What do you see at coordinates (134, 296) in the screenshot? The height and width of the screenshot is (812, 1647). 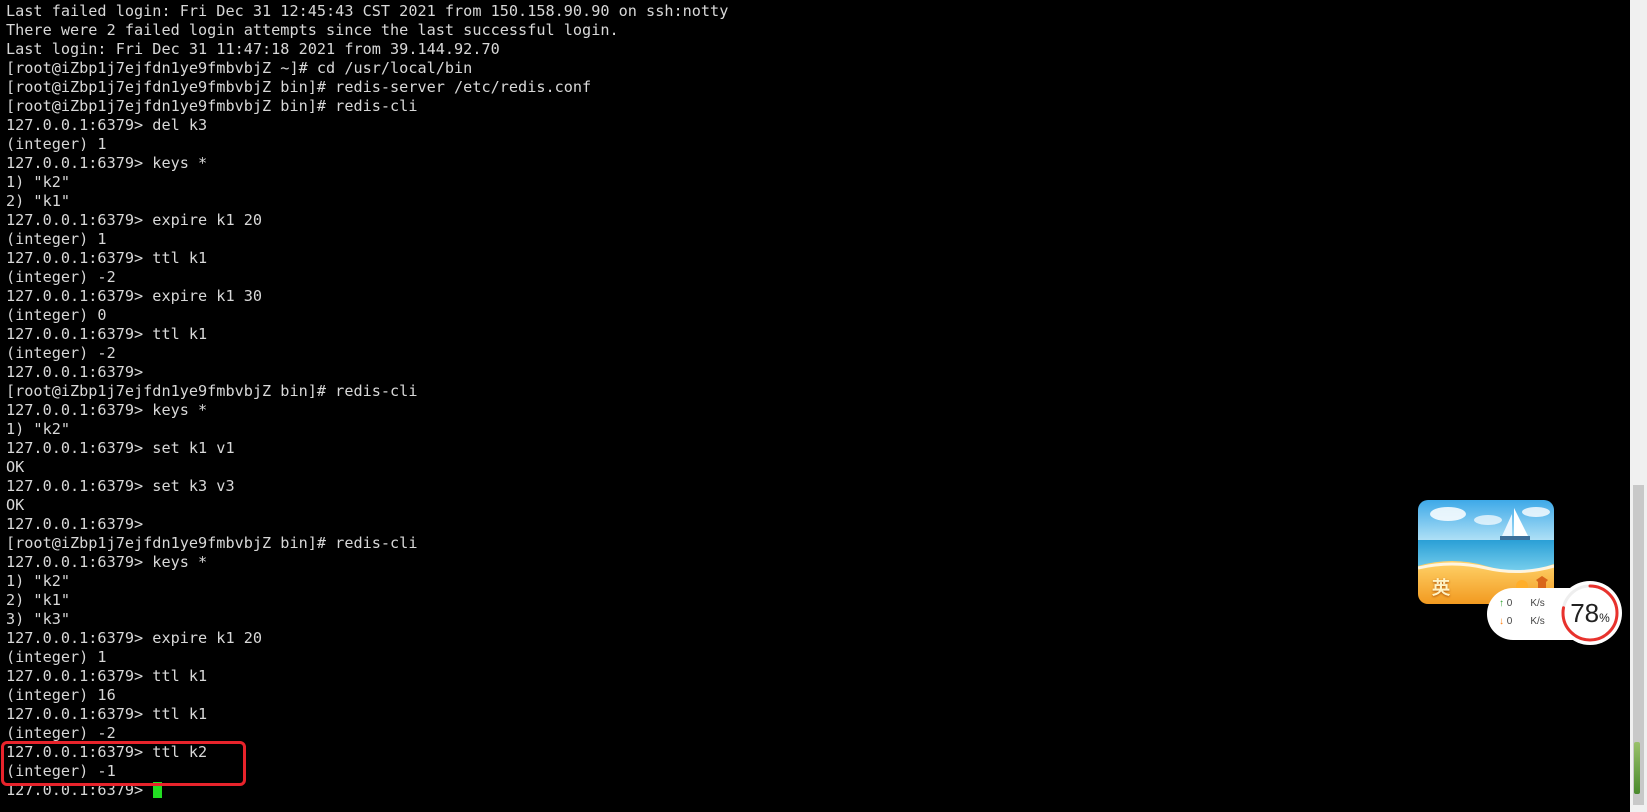 I see `terminal-line: 127.0.0.1:6379> expire k1 30` at bounding box center [134, 296].